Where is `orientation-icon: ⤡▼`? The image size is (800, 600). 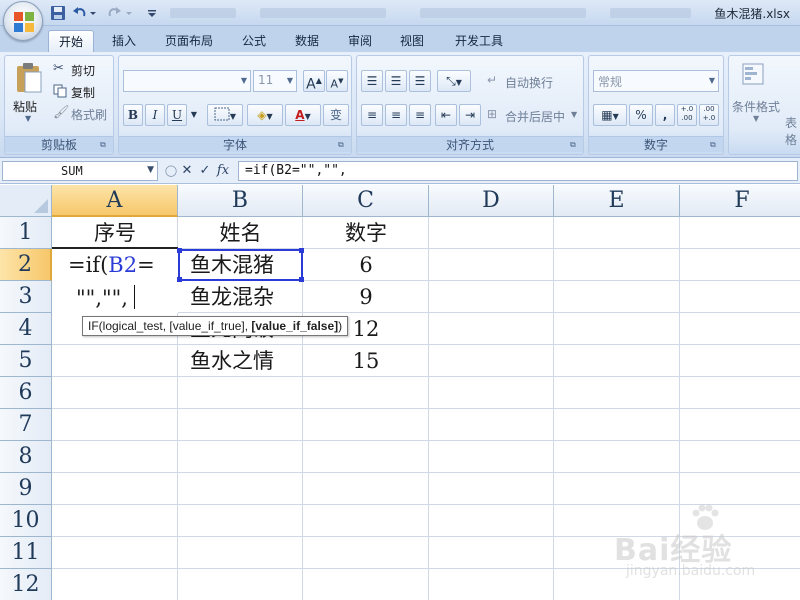 orientation-icon: ⤡▼ is located at coordinates (454, 81).